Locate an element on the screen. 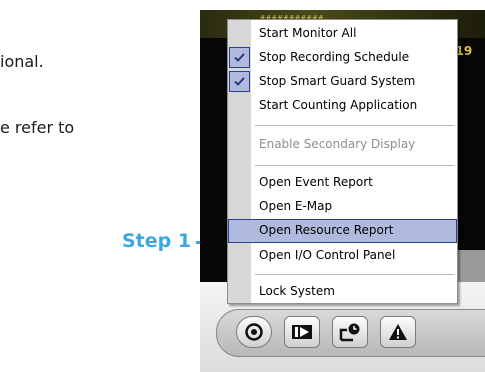  schedule-icon is located at coordinates (349, 332).